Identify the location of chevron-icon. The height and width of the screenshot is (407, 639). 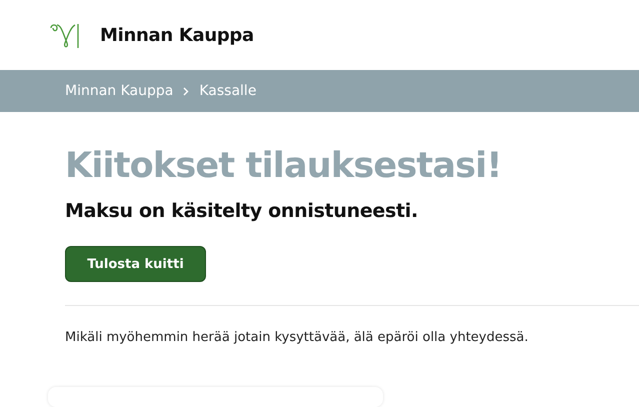
(186, 91).